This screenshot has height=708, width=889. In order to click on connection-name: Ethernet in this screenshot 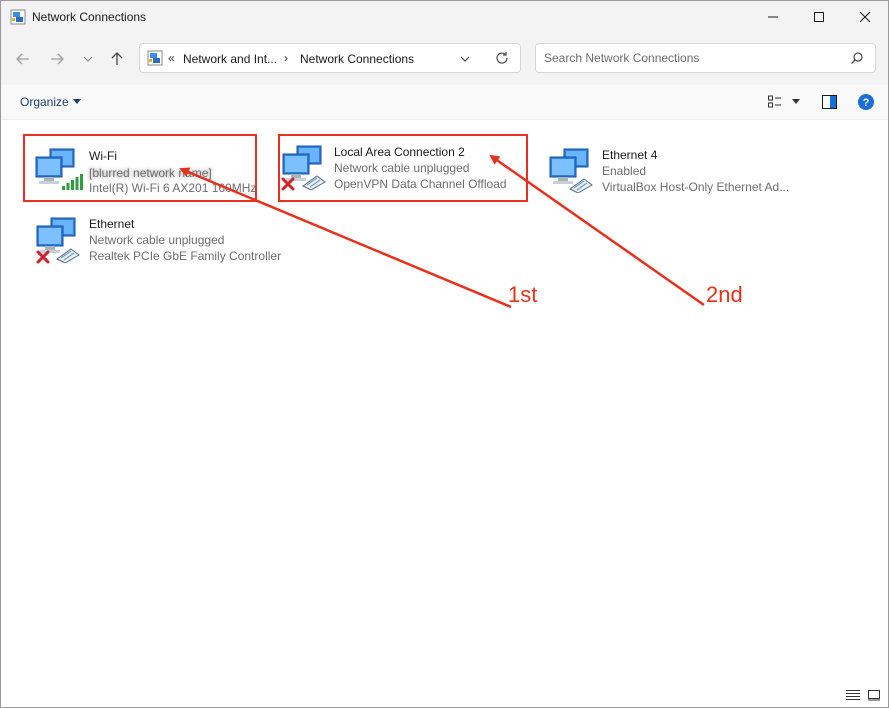, I will do `click(112, 224)`.